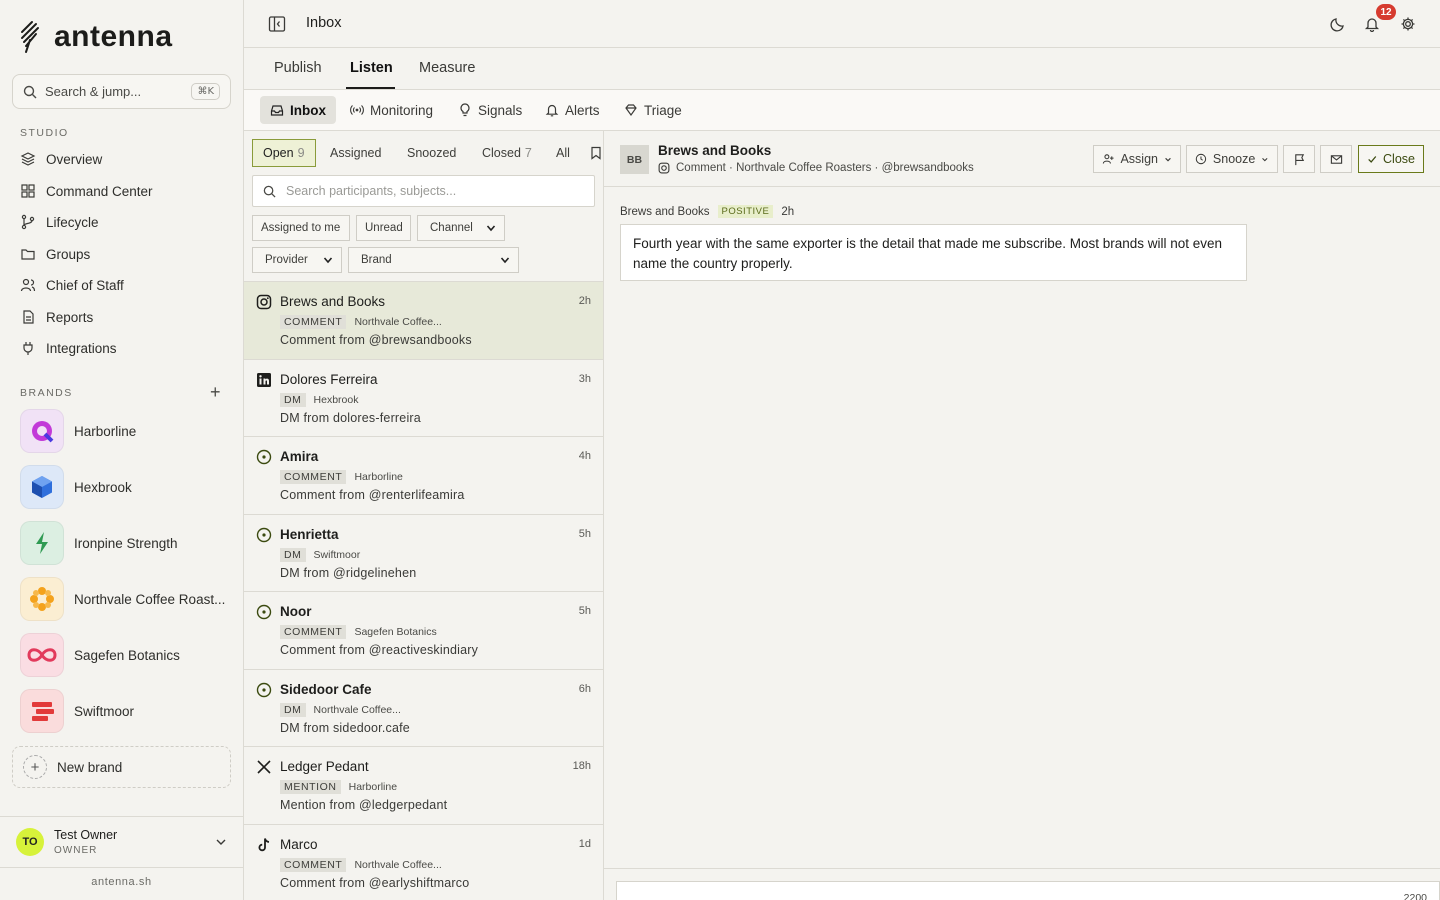  Describe the element at coordinates (842, 24) in the screenshot. I see `top-bar: Inbox 12` at that location.